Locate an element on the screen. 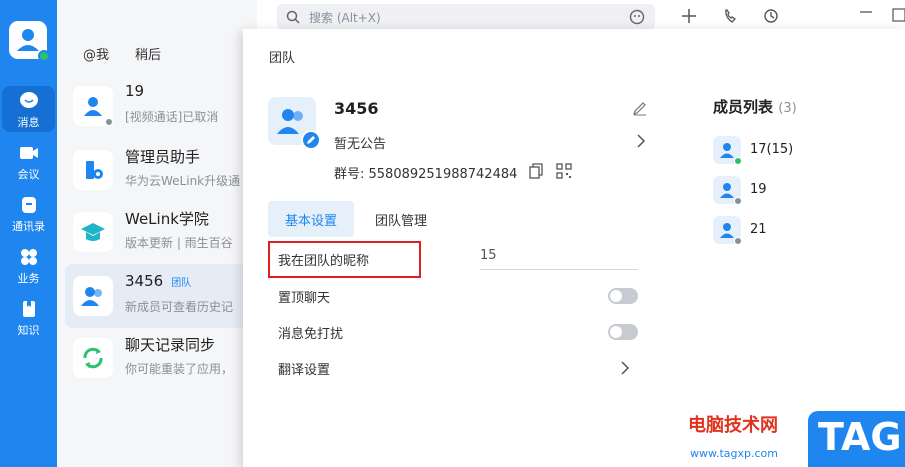 The image size is (905, 467). admin-icon is located at coordinates (94, 170).